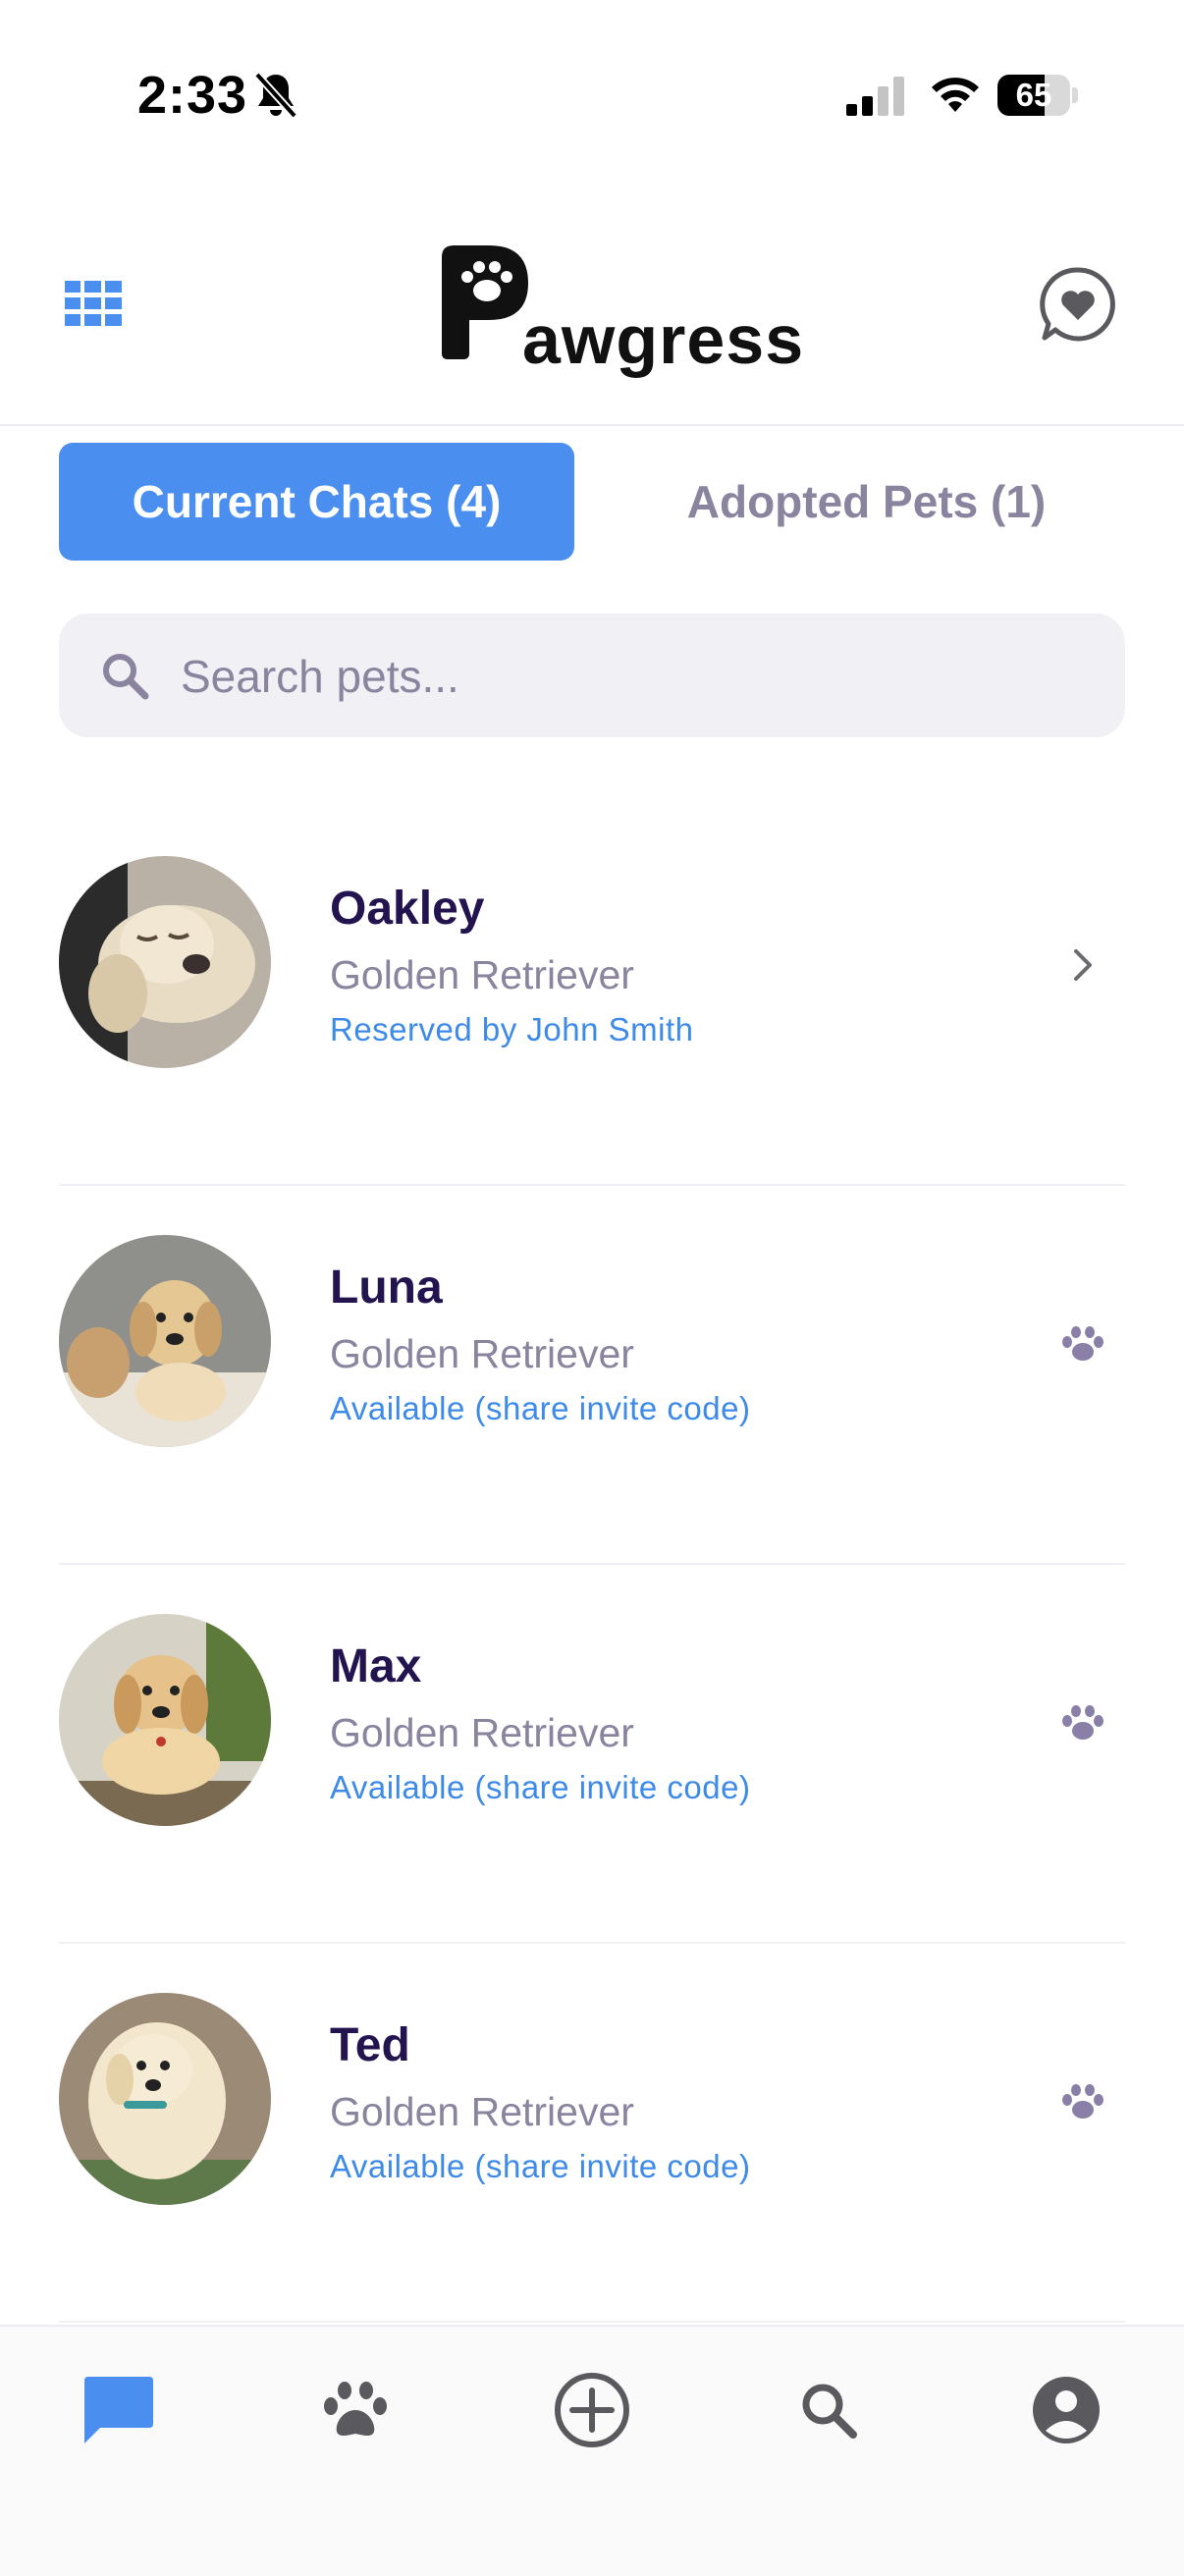 This screenshot has width=1184, height=2576. I want to click on grid-menu-icon, so click(93, 303).